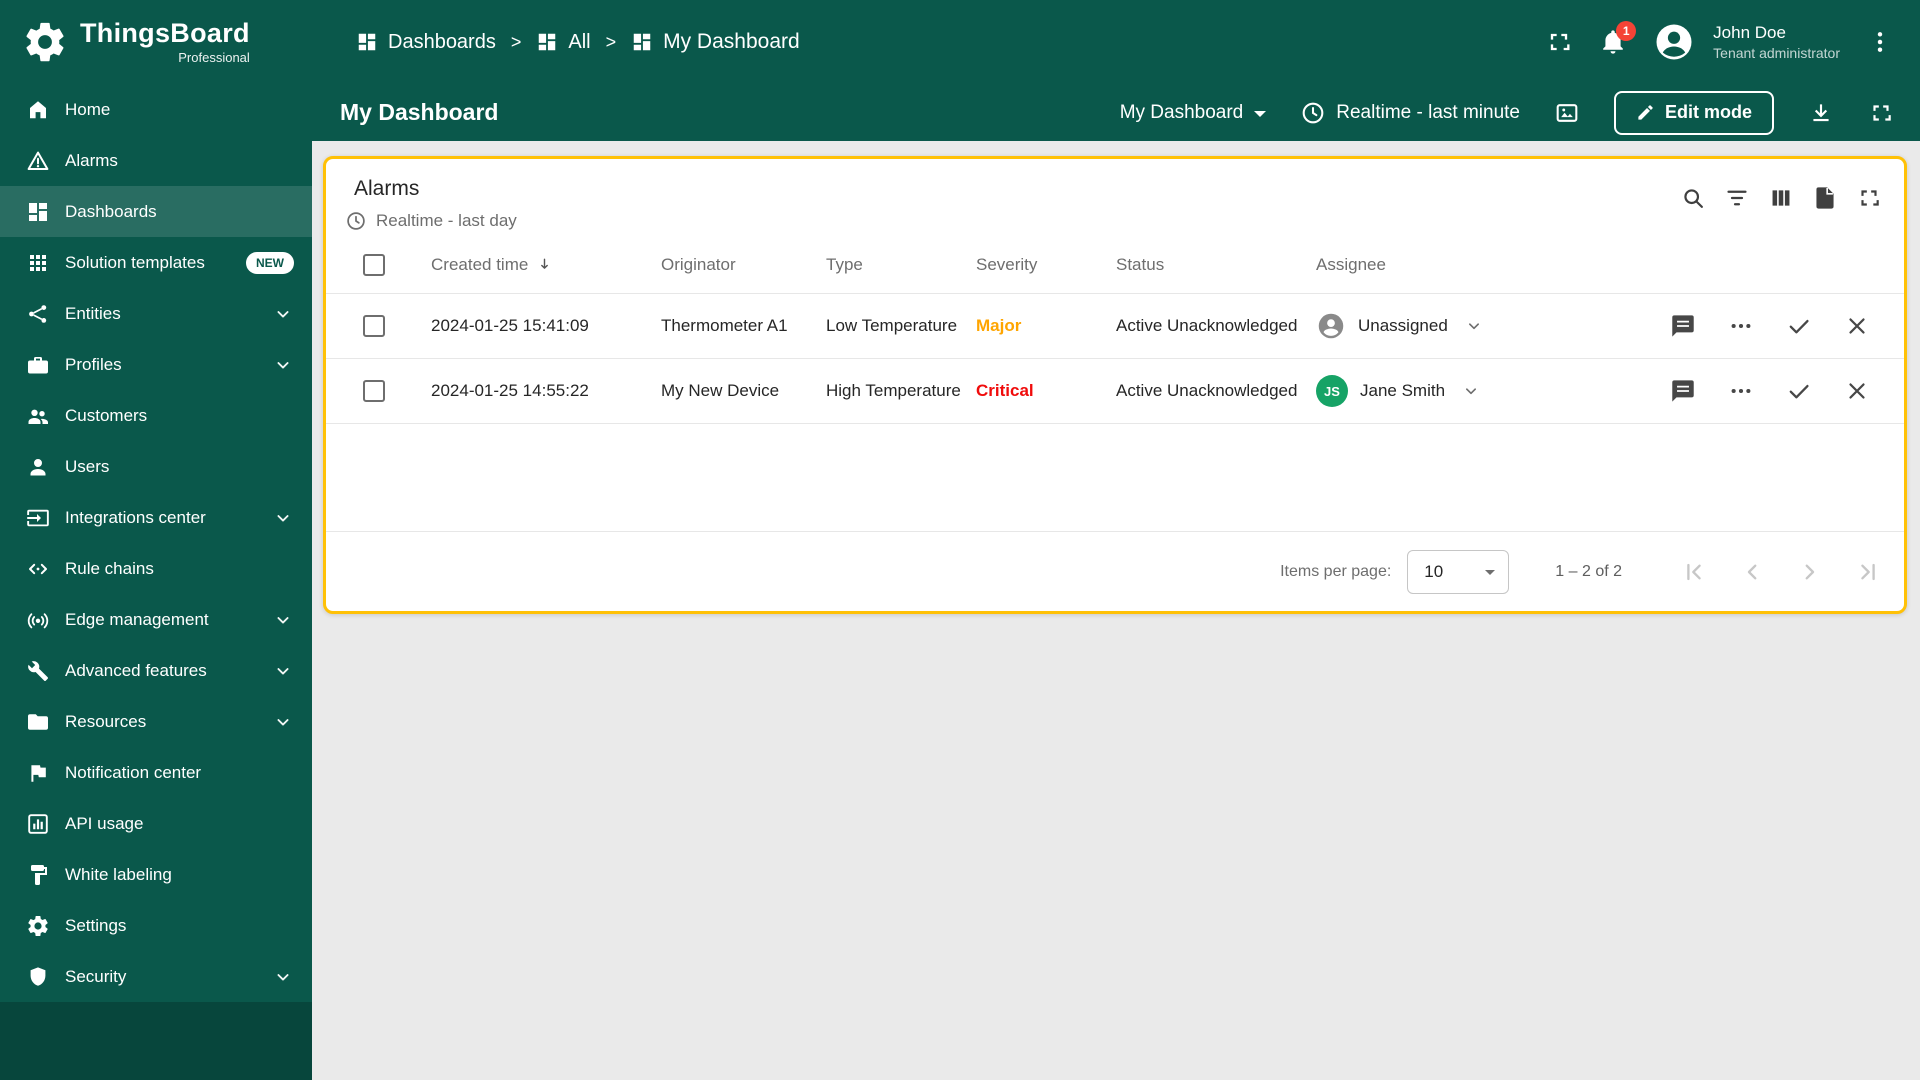 This screenshot has width=1920, height=1080. I want to click on fullscreen-button, so click(1559, 42).